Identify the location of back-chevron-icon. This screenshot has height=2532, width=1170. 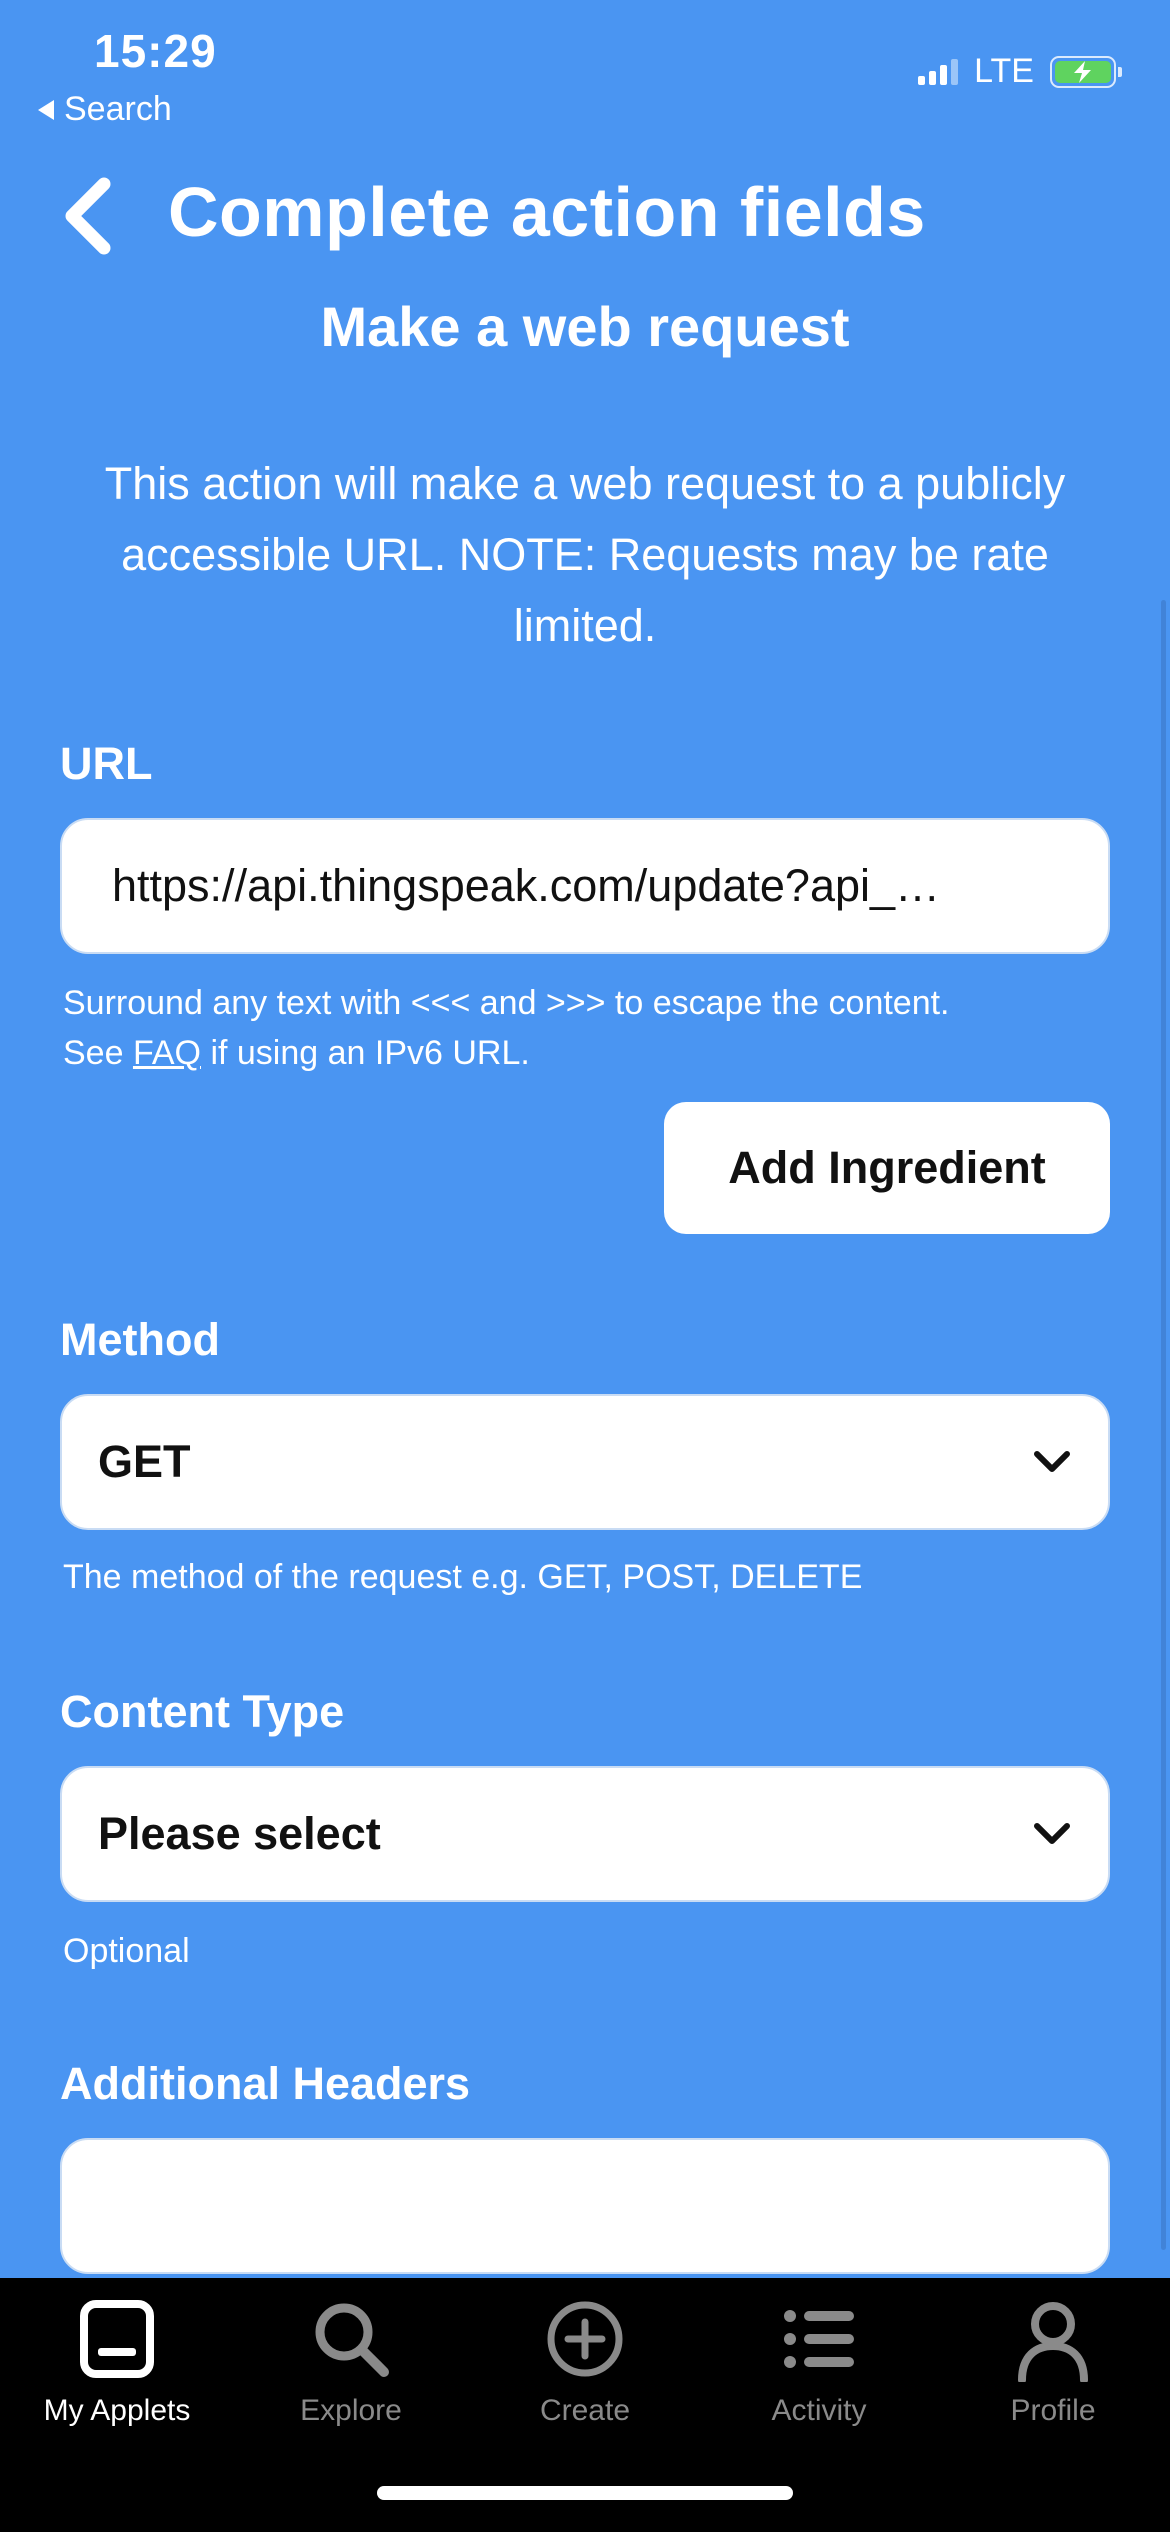
(88, 216).